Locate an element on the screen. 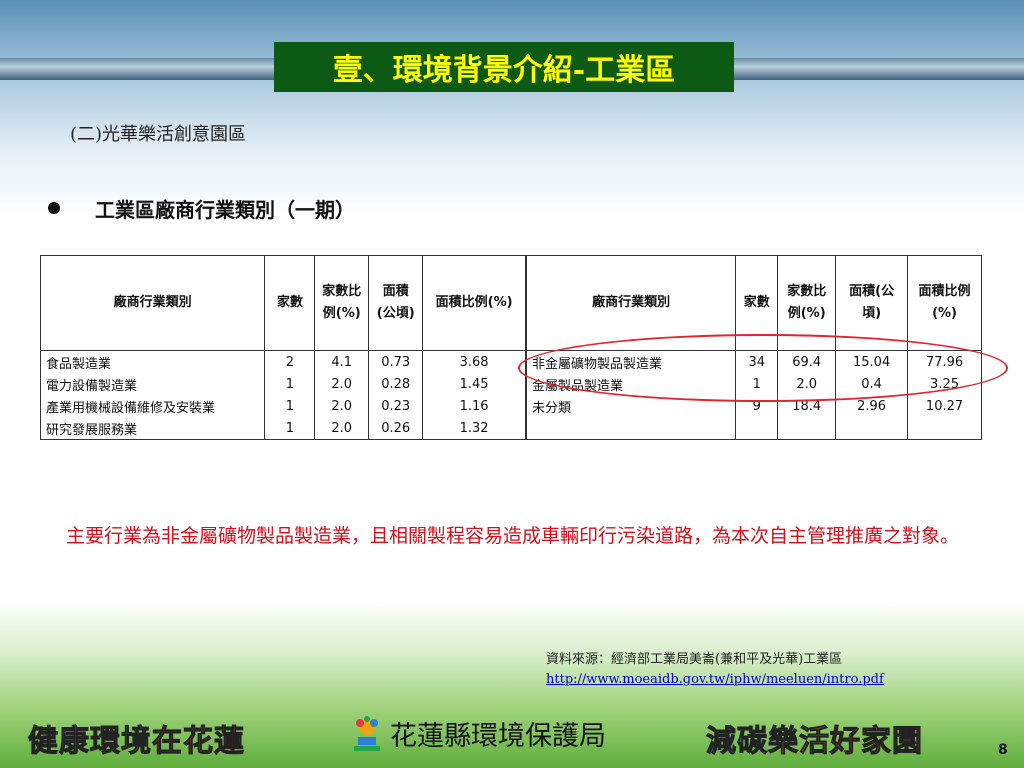  slogan-right-part: 好家園 is located at coordinates (876, 742).